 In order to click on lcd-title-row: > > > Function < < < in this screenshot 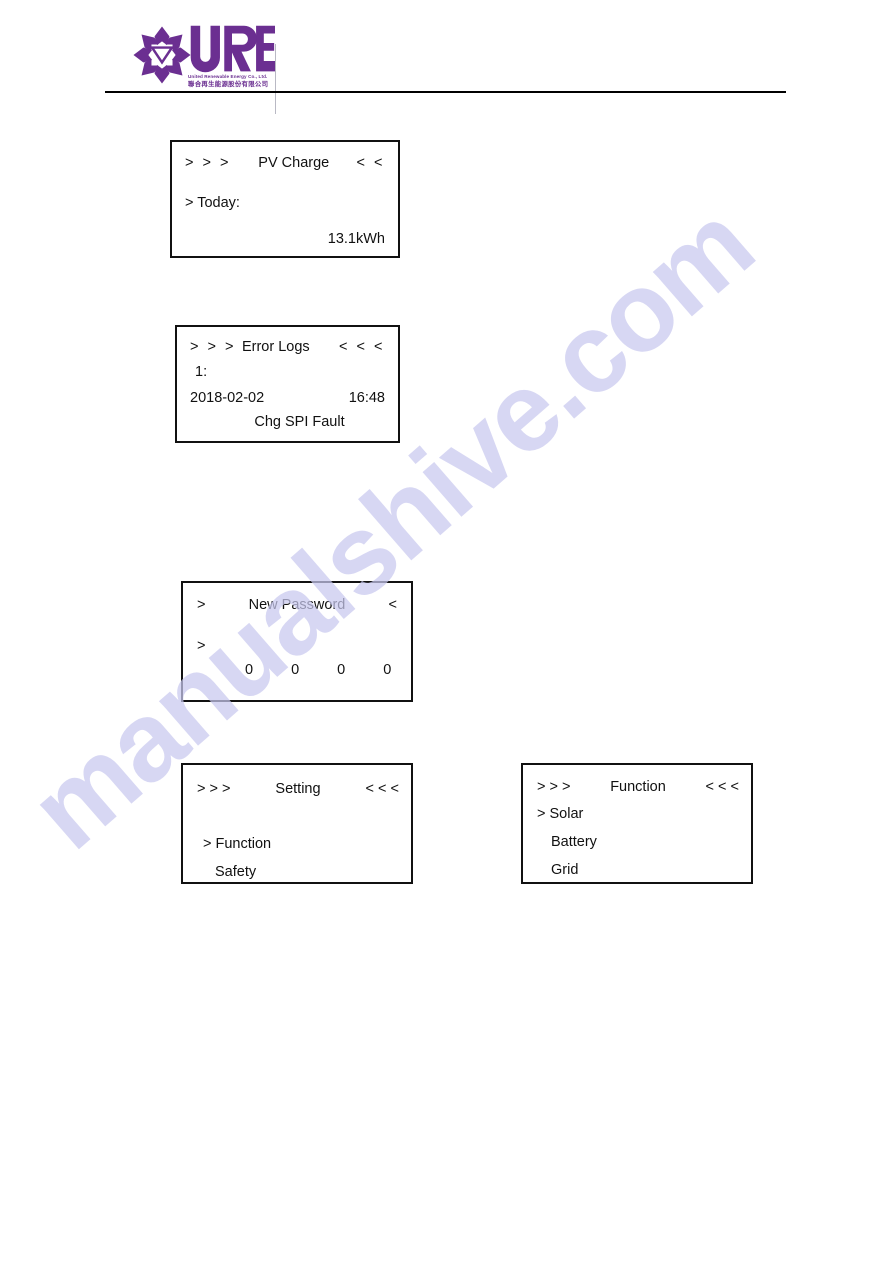, I will do `click(637, 787)`.